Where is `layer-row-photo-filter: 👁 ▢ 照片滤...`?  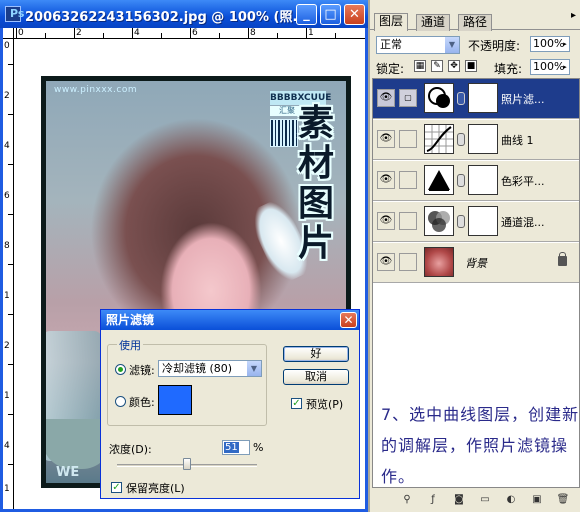
layer-row-photo-filter: 👁 ▢ 照片滤... is located at coordinates (476, 99).